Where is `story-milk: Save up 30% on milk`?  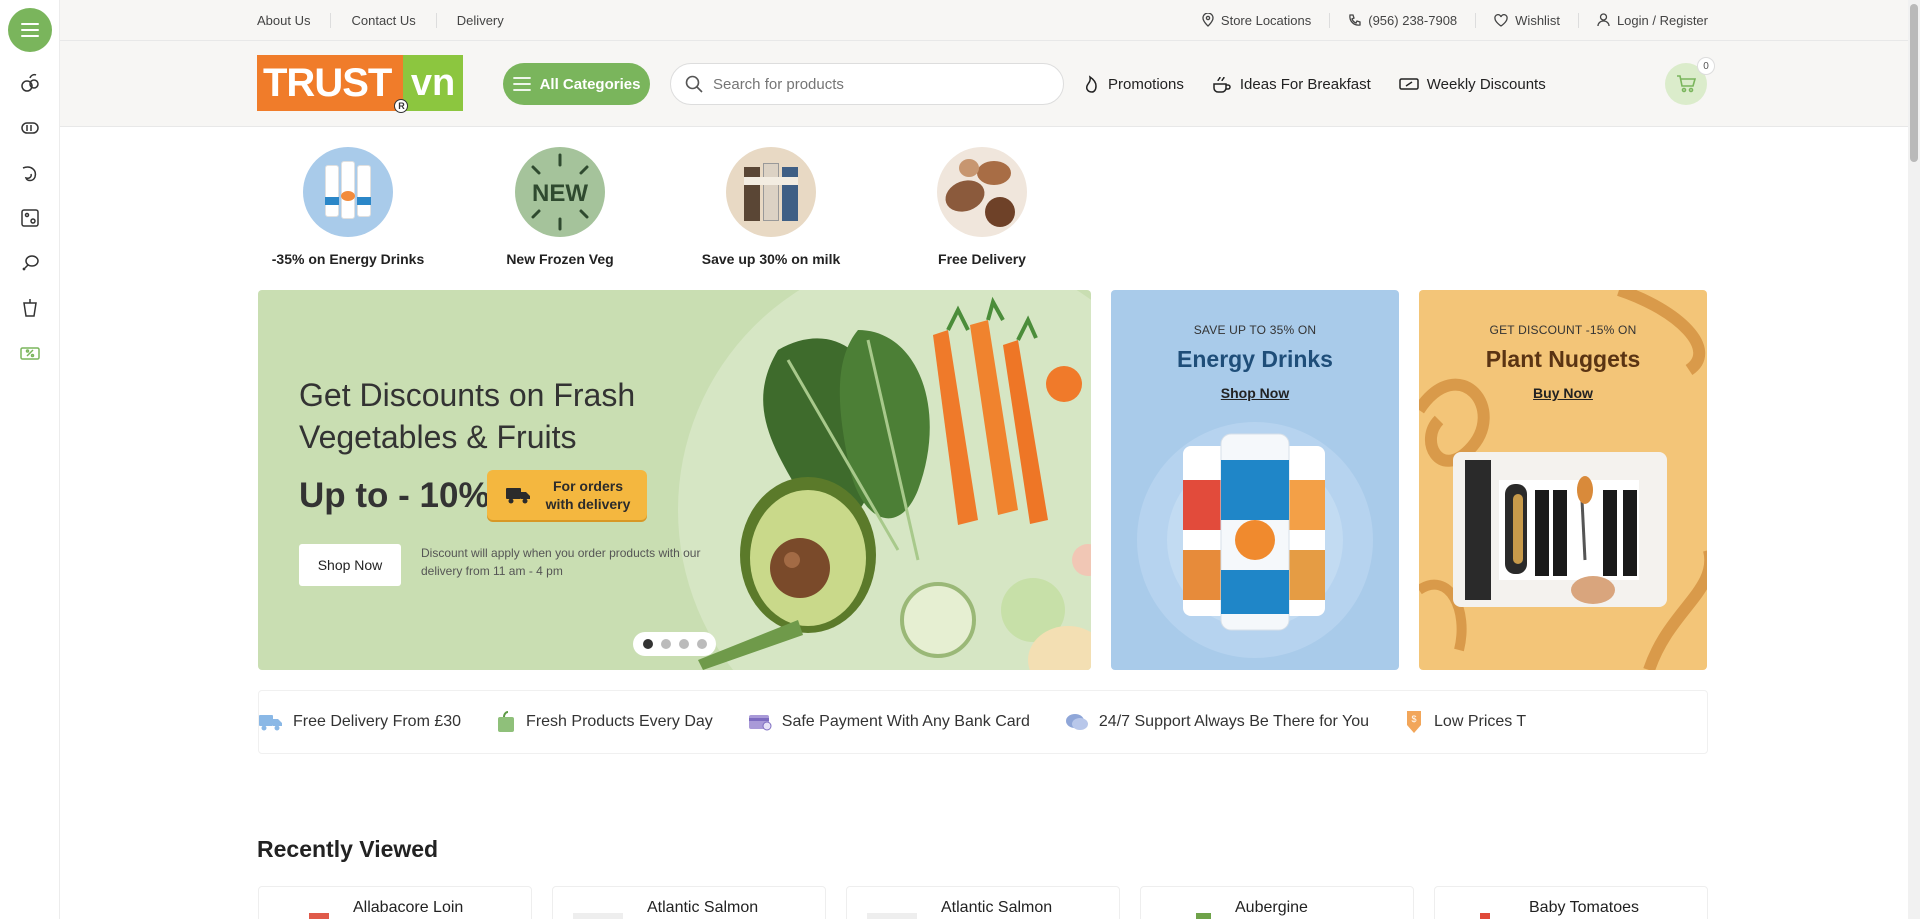
story-milk: Save up 30% on milk is located at coordinates (771, 207).